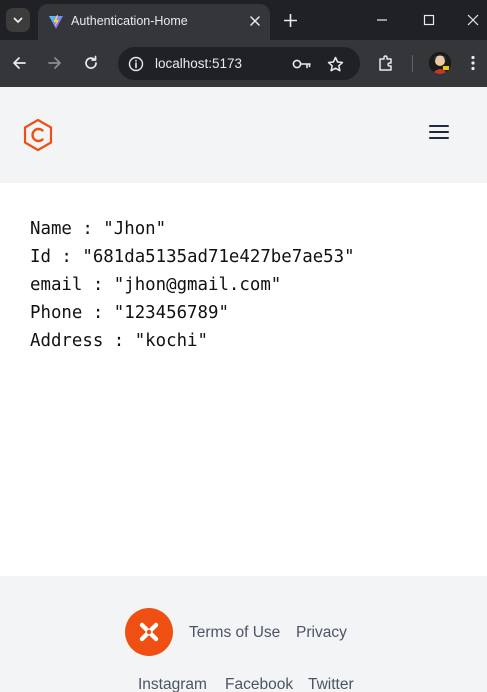 This screenshot has height=692, width=487. Describe the element at coordinates (429, 20) in the screenshot. I see `maximize-icon` at that location.